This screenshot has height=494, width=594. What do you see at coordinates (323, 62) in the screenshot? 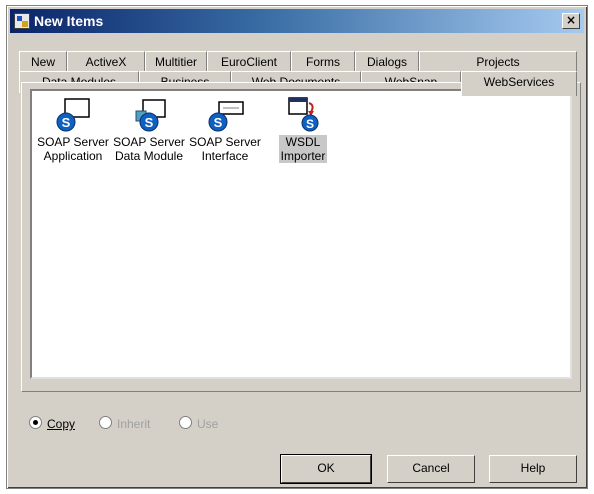
I see `tab-forms: Forms` at bounding box center [323, 62].